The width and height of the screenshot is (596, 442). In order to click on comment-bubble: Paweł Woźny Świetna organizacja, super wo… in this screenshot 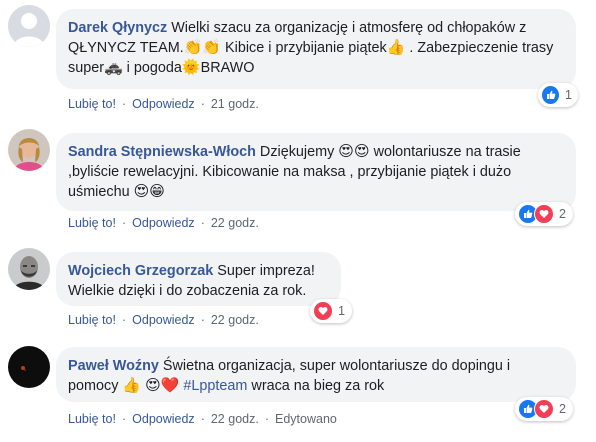, I will do `click(316, 374)`.